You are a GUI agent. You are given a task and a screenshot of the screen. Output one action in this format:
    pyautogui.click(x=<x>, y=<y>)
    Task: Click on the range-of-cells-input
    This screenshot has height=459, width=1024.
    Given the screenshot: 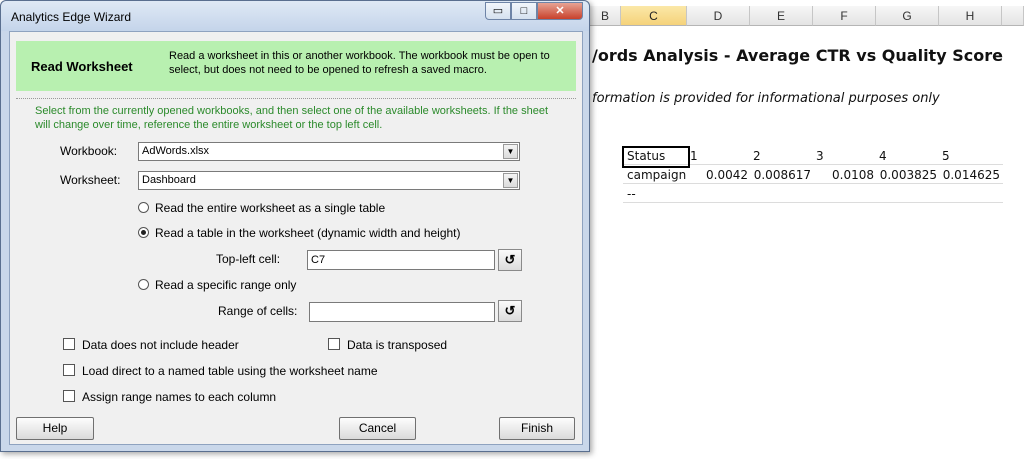 What is the action you would take?
    pyautogui.click(x=402, y=312)
    